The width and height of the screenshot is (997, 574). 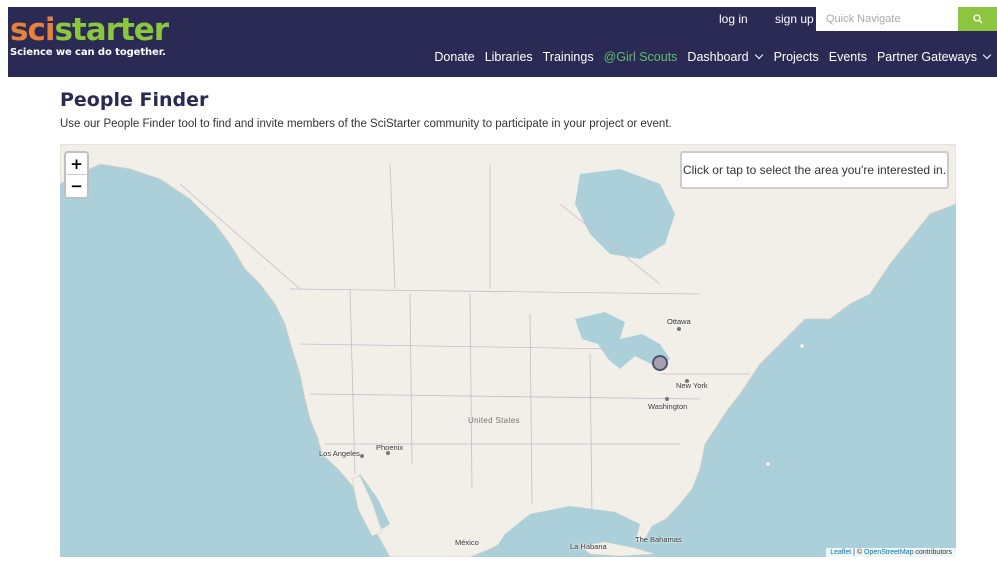 I want to click on nav-donate: Donate, so click(x=454, y=57).